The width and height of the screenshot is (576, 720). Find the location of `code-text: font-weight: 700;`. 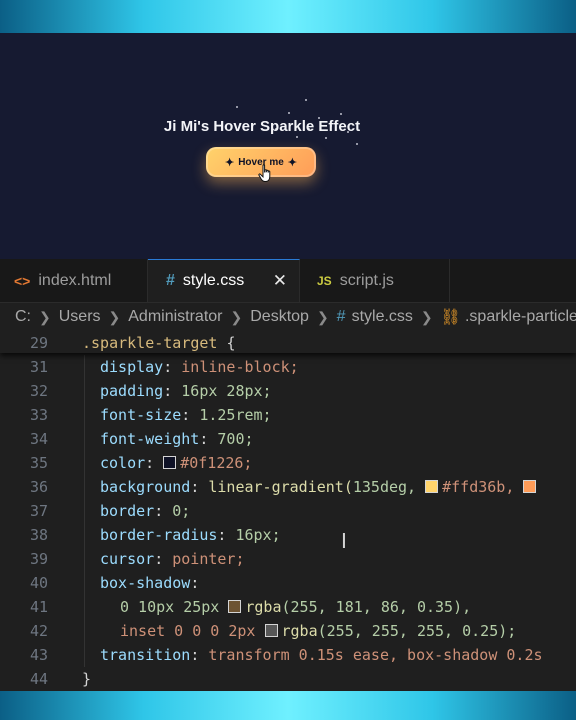

code-text: font-weight: 700; is located at coordinates (177, 439).